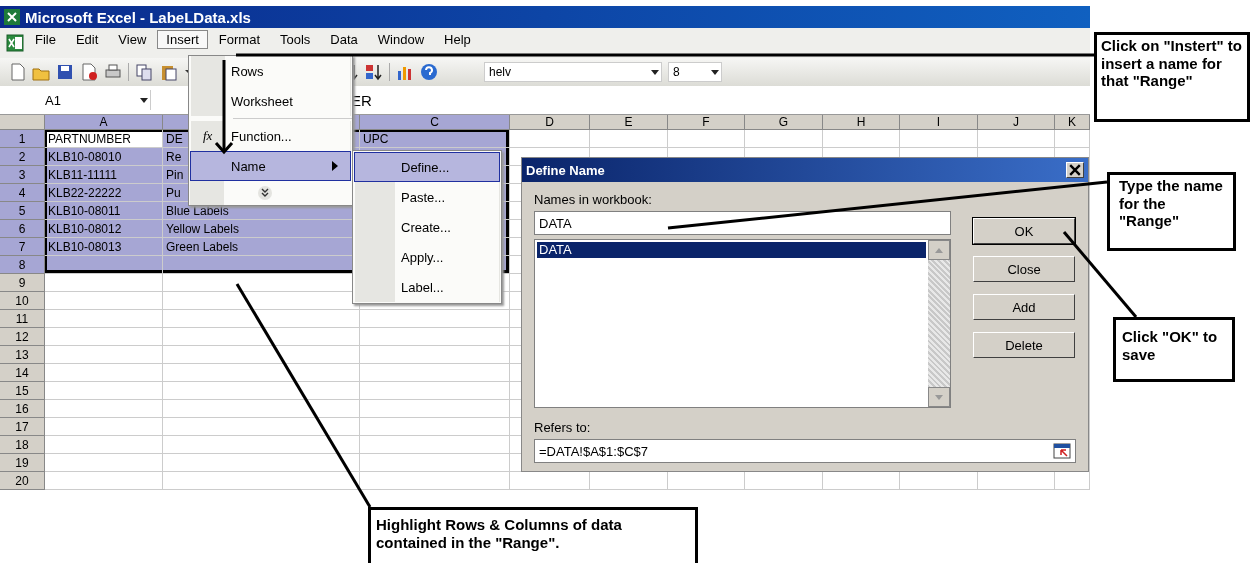  Describe the element at coordinates (270, 71) in the screenshot. I see `menu-item: Rows` at that location.